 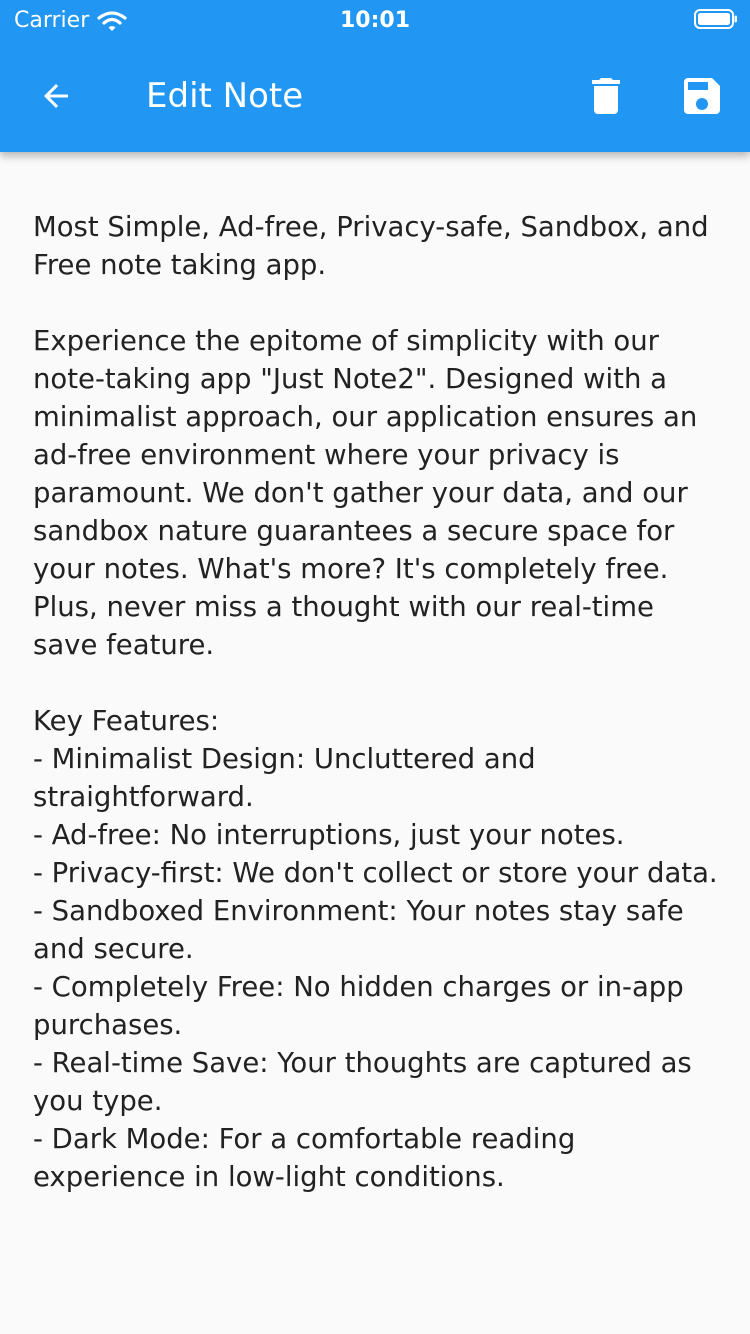 I want to click on back-button, so click(x=56, y=96).